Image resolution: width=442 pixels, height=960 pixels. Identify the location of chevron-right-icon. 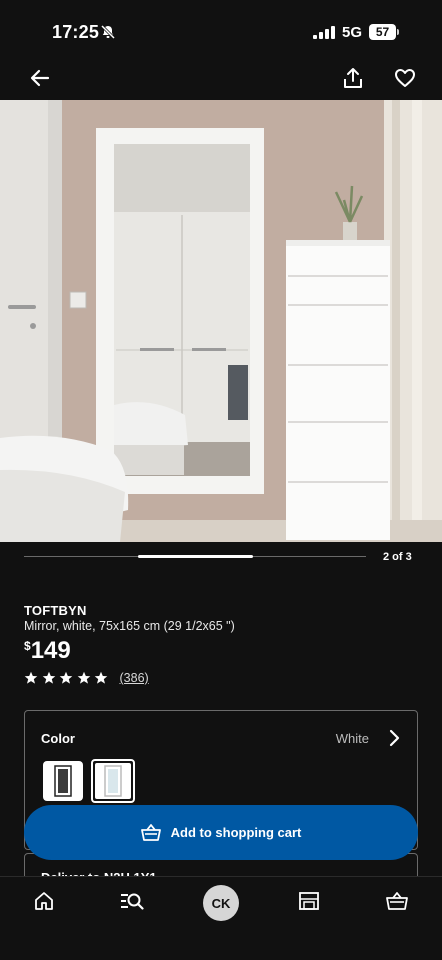
(394, 738).